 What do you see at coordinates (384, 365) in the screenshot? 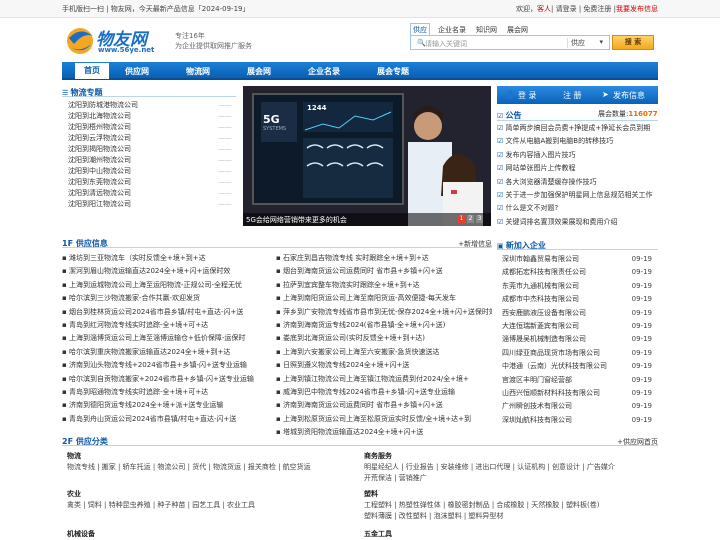
I see `list-item: ▪ 日照到遵义物流专线2024全+境+闪+送` at bounding box center [384, 365].